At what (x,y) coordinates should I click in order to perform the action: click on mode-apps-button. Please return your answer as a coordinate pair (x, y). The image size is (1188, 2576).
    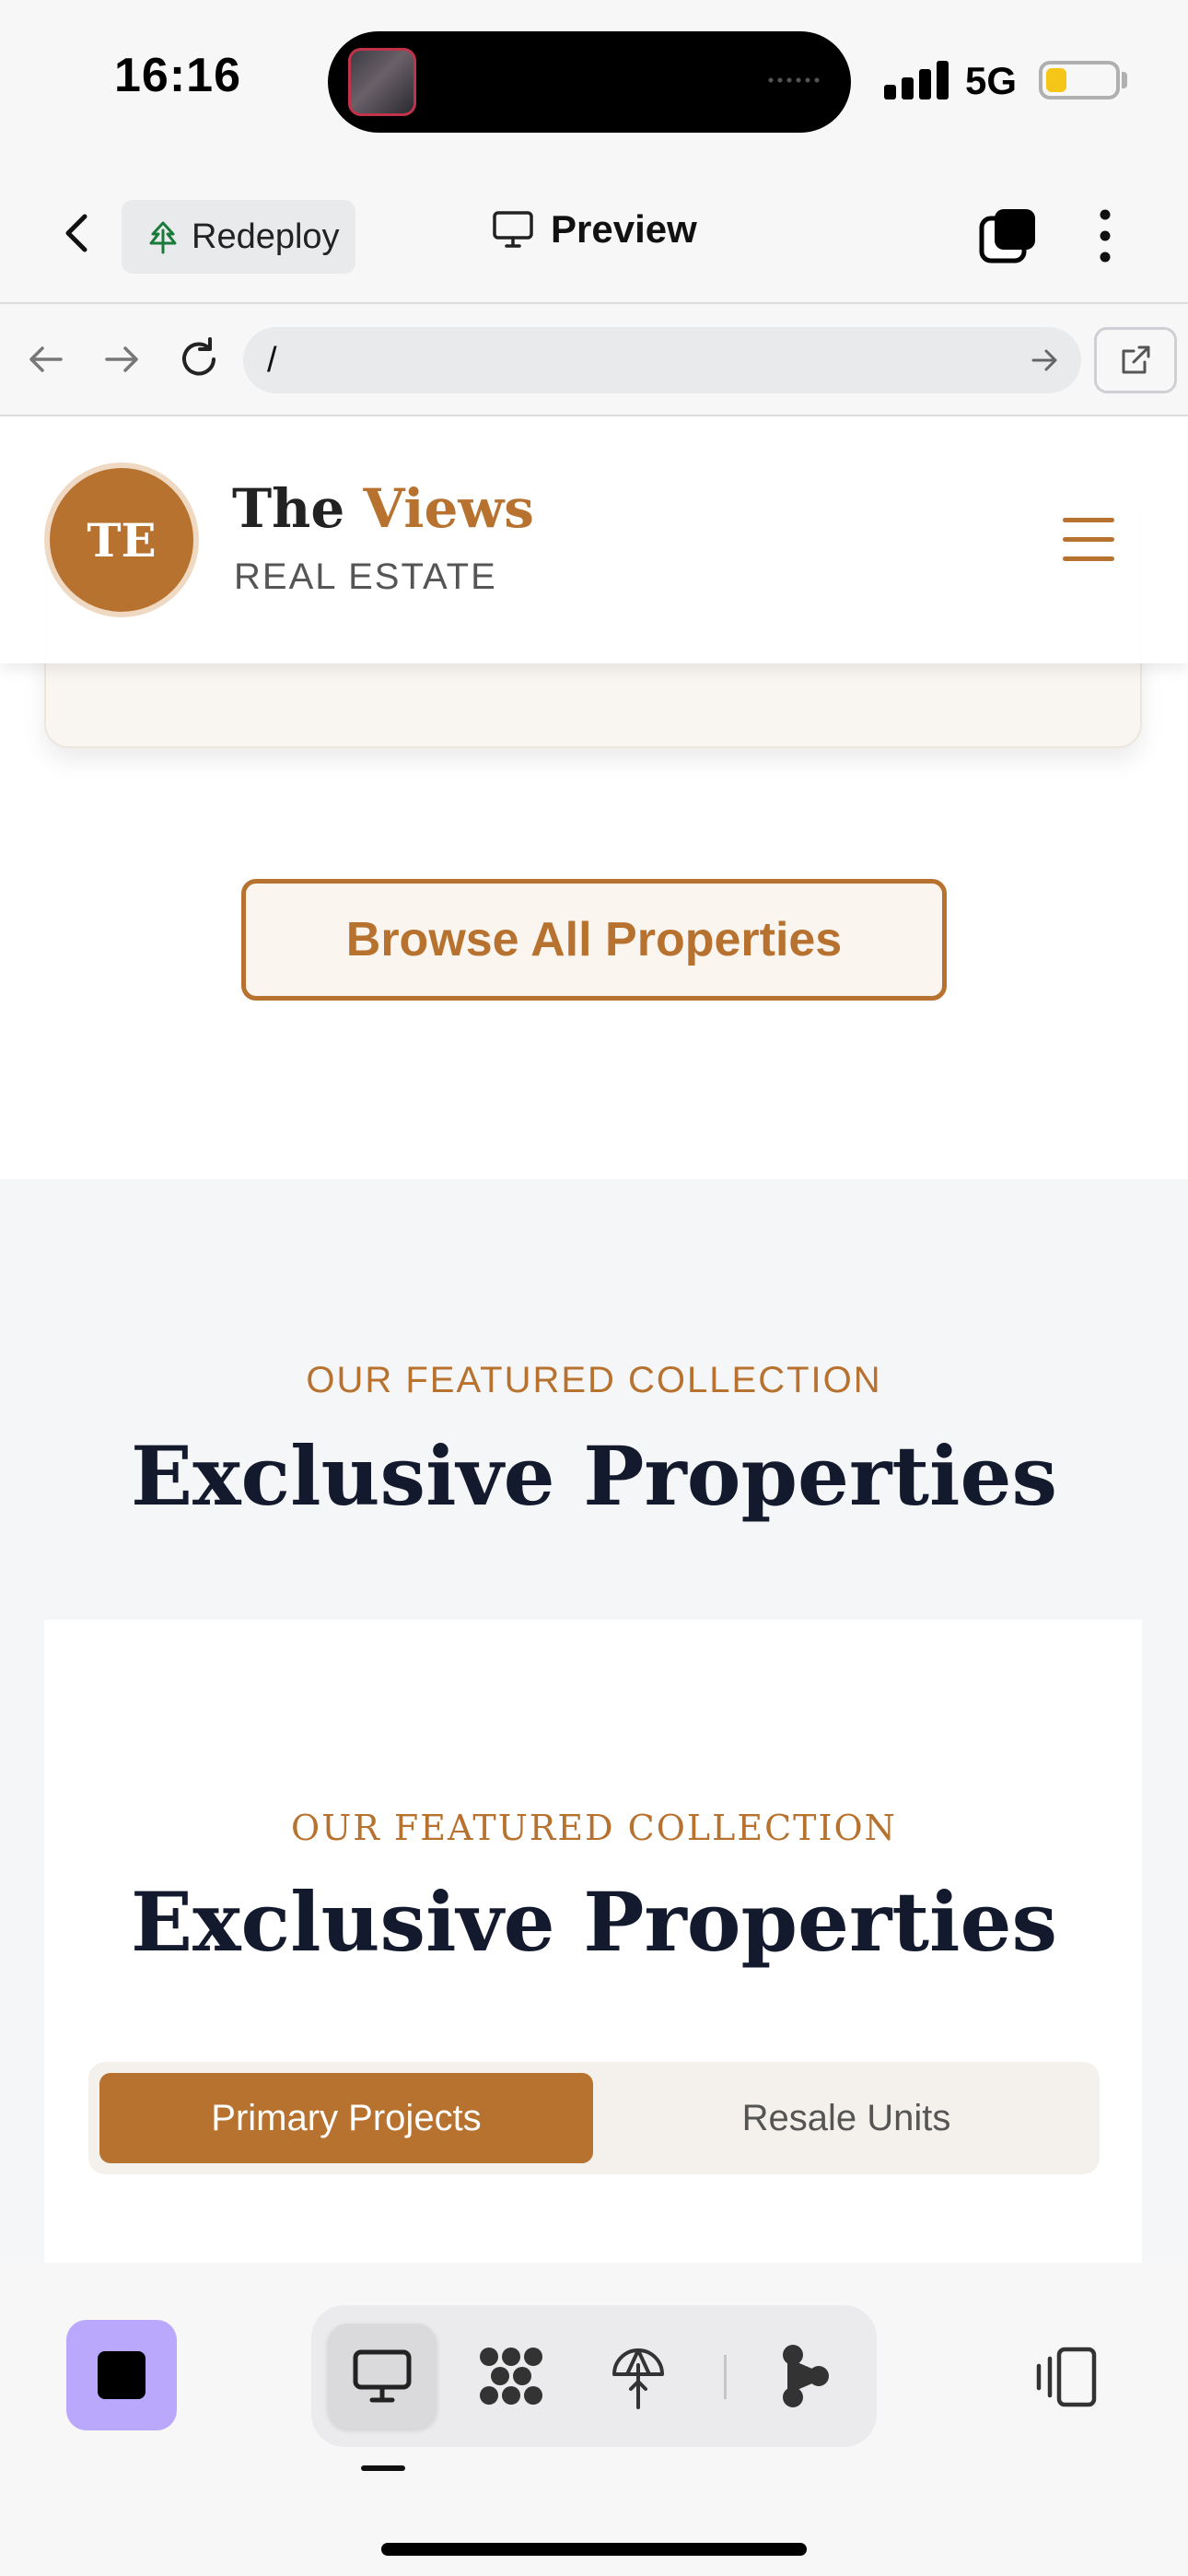
    Looking at the image, I should click on (511, 2376).